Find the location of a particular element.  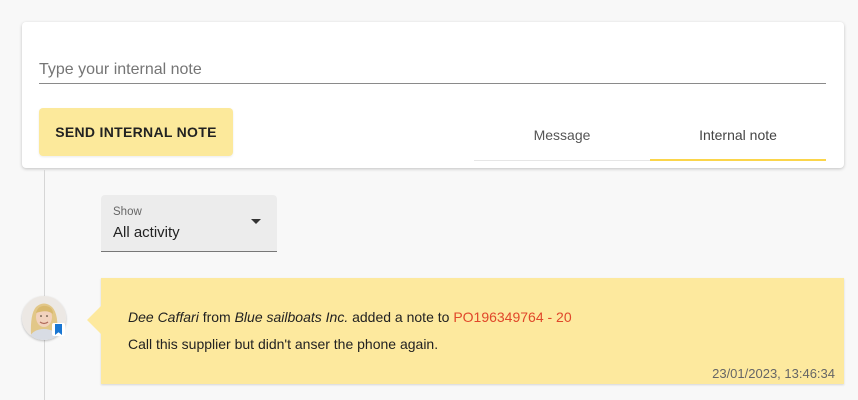

activity-filter-select: Show All activity is located at coordinates (189, 223).